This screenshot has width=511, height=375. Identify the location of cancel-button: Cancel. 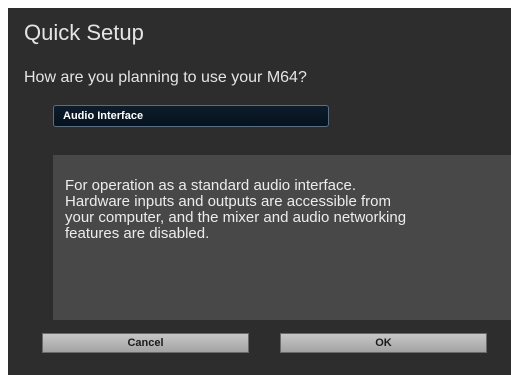
(145, 343).